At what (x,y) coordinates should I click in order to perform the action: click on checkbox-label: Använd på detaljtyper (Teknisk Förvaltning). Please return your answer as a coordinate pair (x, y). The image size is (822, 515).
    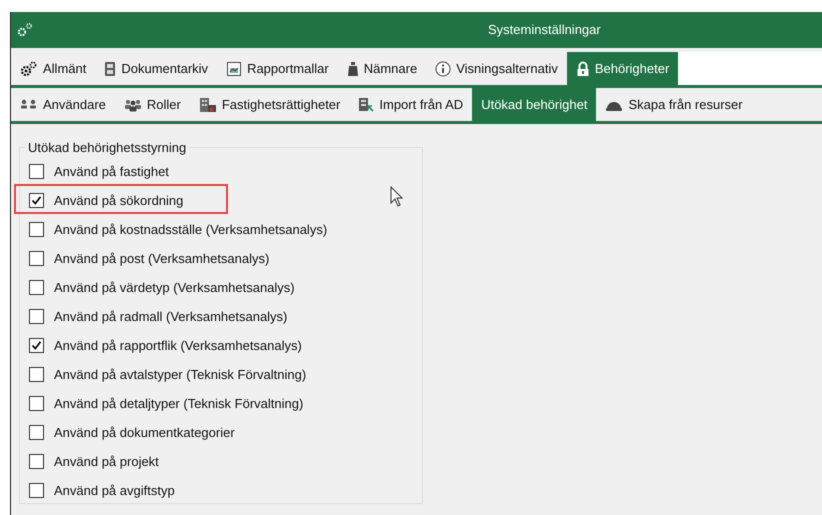
    Looking at the image, I should click on (179, 403).